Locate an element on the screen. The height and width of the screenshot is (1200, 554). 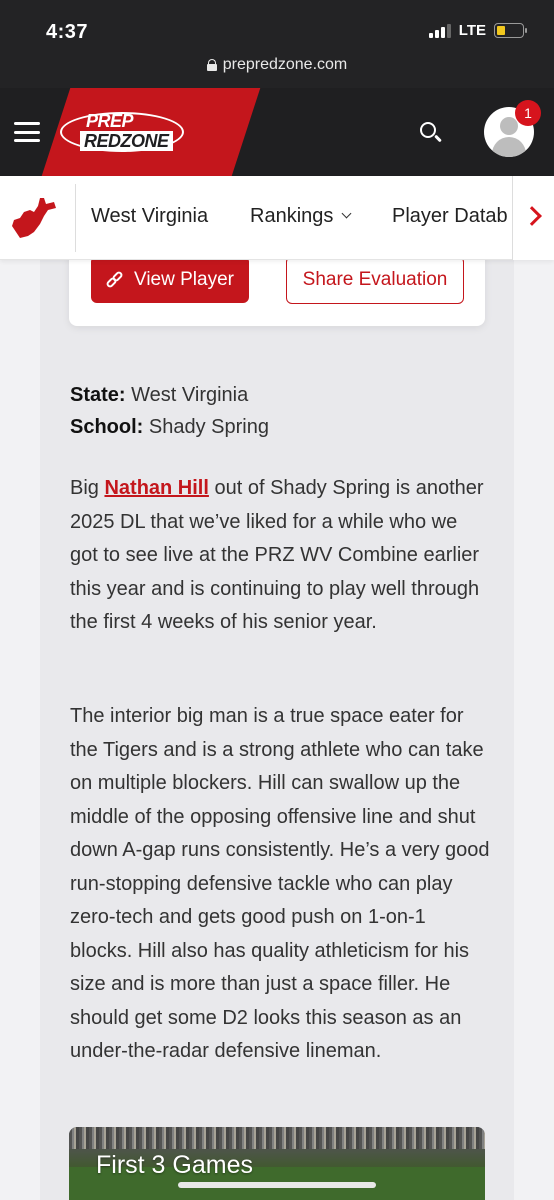
logo-text-prep: PREP is located at coordinates (110, 121).